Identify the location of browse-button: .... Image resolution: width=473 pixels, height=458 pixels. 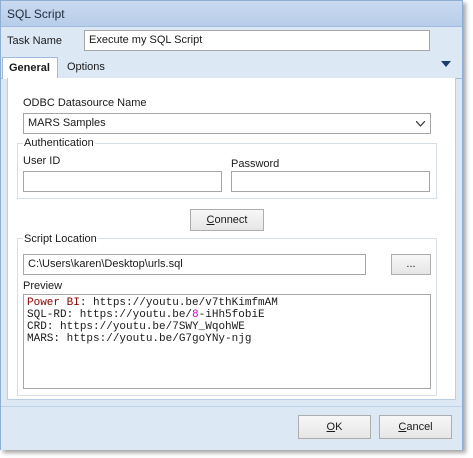
(411, 264).